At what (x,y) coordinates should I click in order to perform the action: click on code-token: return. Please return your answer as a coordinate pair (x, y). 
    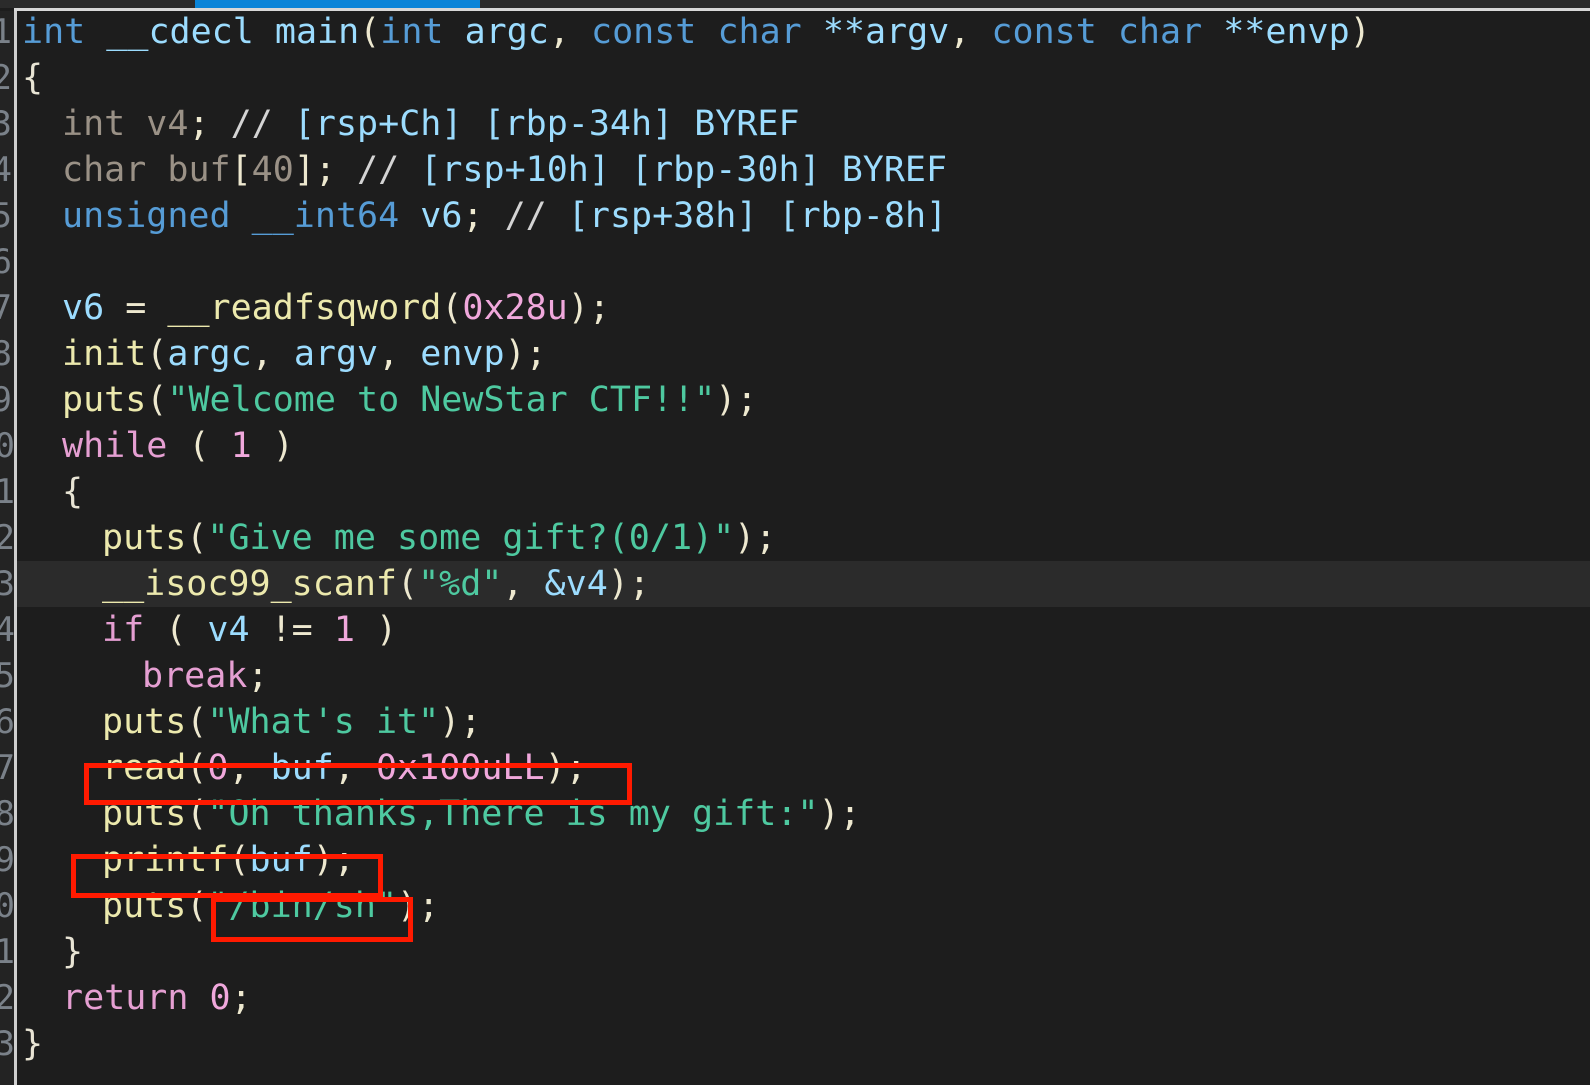
    Looking at the image, I should click on (125, 998).